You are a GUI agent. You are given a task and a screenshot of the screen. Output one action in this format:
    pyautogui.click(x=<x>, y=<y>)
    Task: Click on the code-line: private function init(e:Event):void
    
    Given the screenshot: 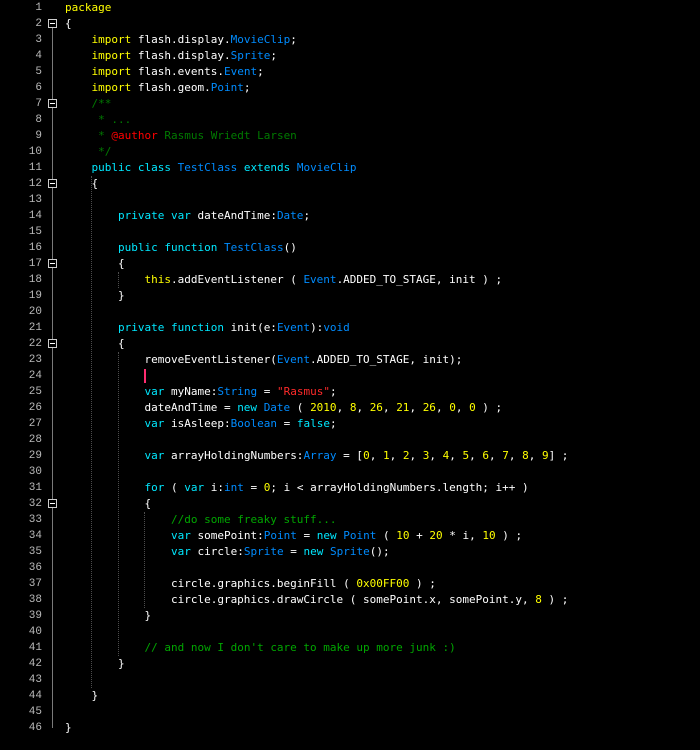 What is the action you would take?
    pyautogui.click(x=207, y=328)
    